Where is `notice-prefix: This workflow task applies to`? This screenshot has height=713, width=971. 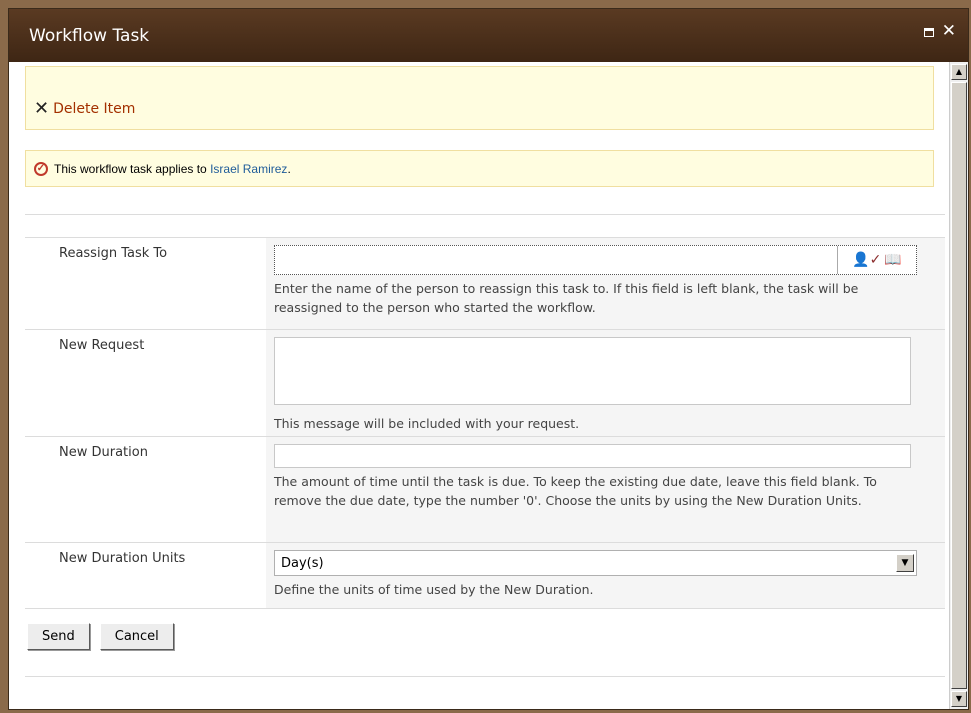 notice-prefix: This workflow task applies to is located at coordinates (130, 168).